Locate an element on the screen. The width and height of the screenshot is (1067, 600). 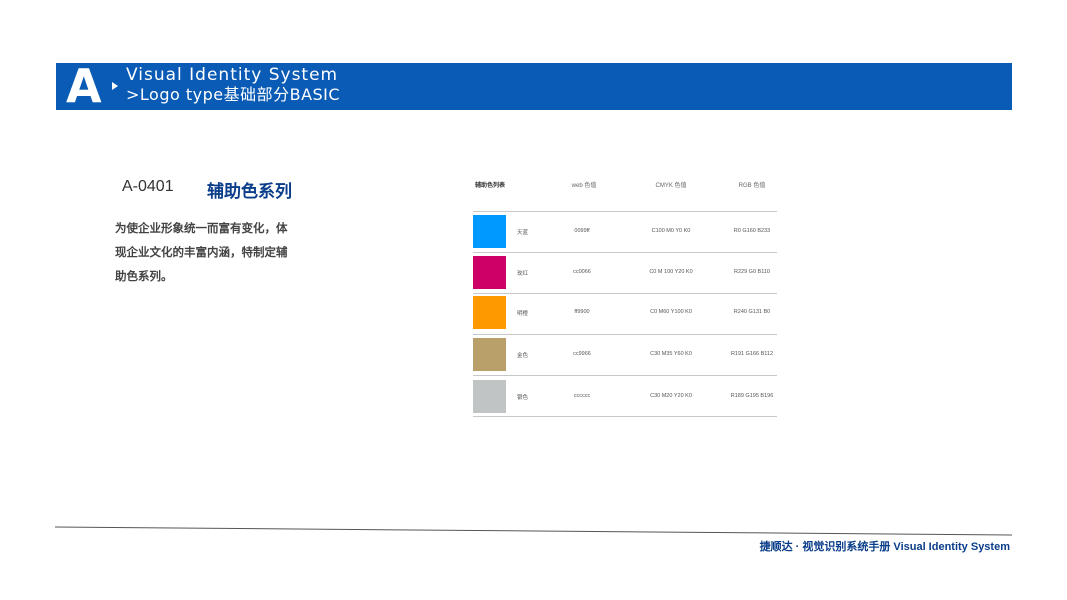
footer-divider-line is located at coordinates (533, 531).